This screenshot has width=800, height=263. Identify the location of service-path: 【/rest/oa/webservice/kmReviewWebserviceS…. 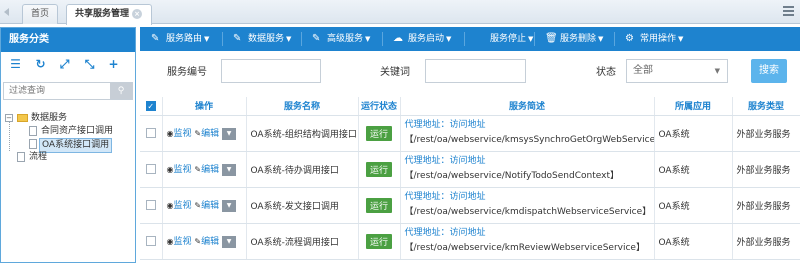
(524, 248).